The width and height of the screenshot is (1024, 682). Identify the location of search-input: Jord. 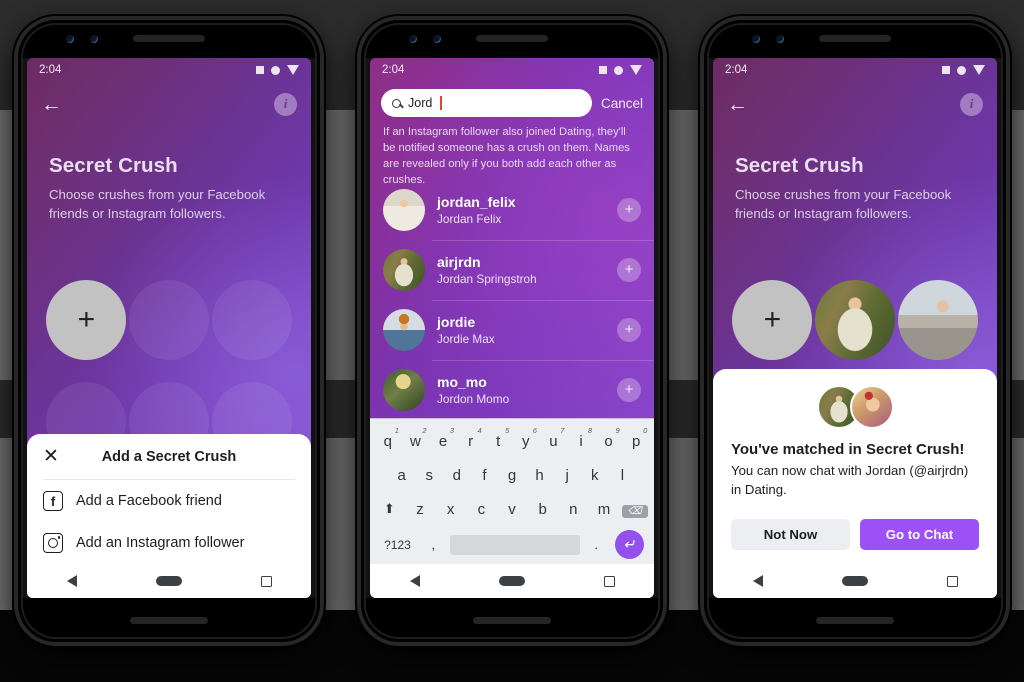
(486, 103).